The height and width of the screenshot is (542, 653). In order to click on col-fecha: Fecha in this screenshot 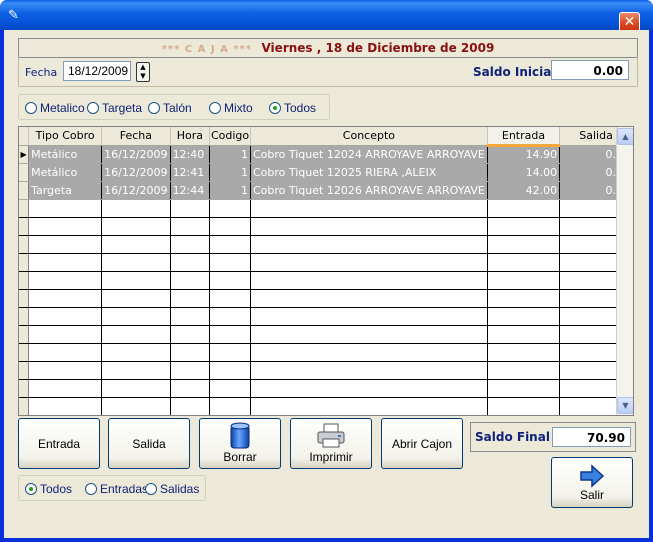, I will do `click(136, 136)`.